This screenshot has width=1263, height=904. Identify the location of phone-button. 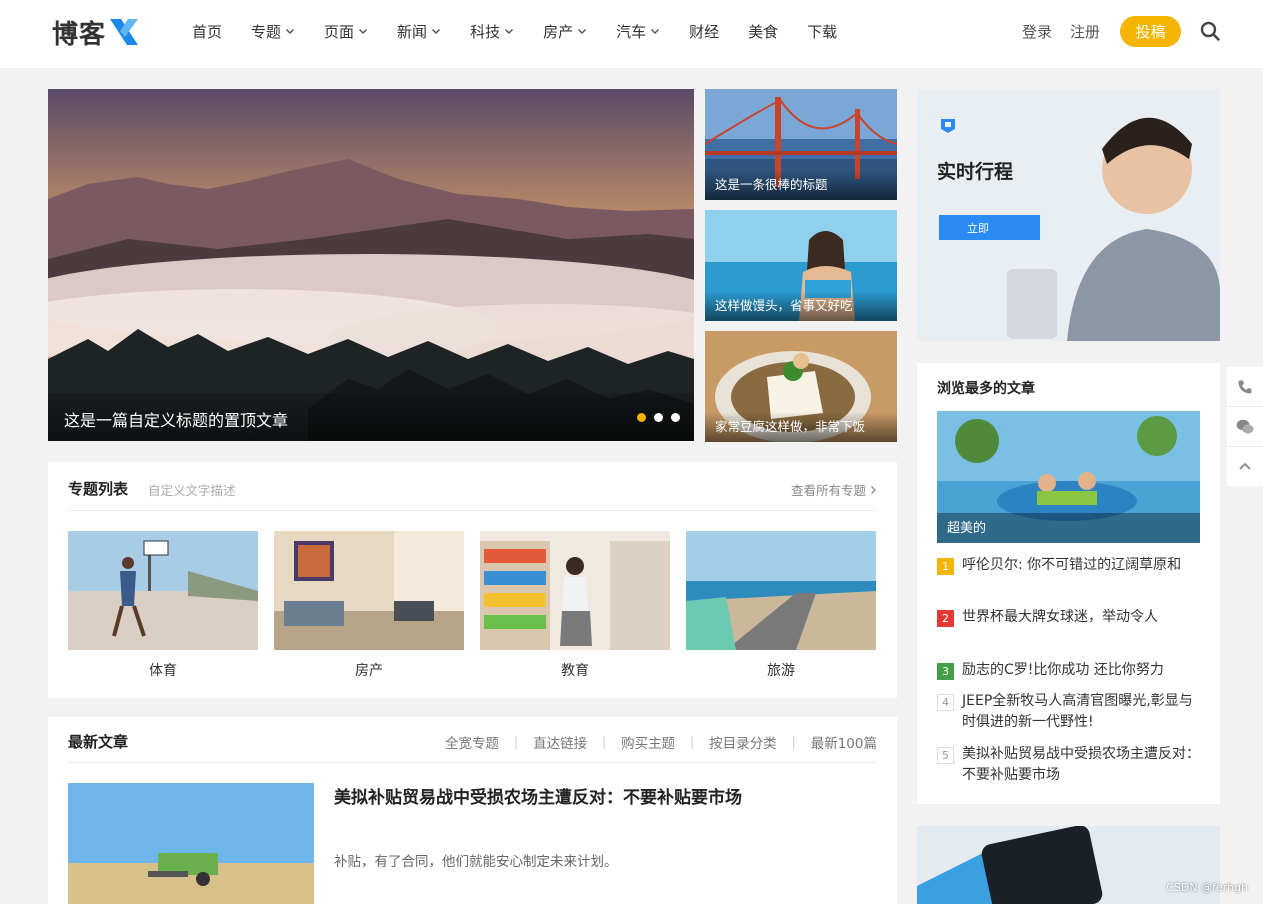
(1245, 387).